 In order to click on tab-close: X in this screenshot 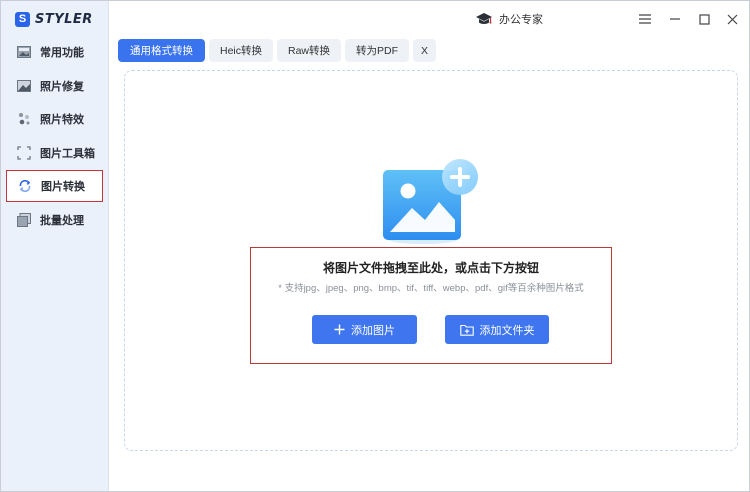, I will do `click(424, 50)`.